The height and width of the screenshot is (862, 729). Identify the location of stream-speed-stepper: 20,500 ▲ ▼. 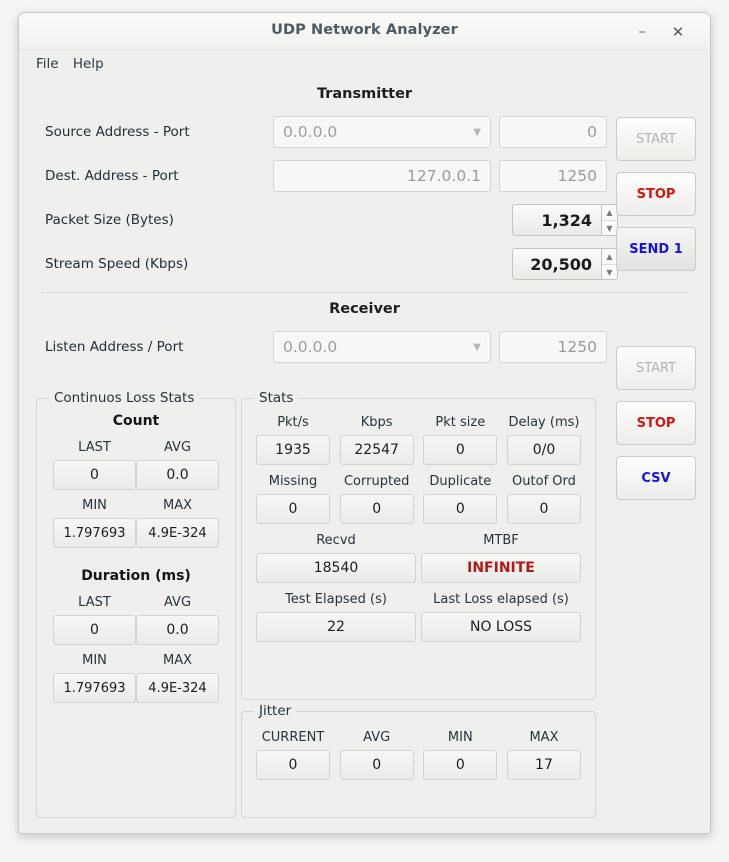
(565, 264).